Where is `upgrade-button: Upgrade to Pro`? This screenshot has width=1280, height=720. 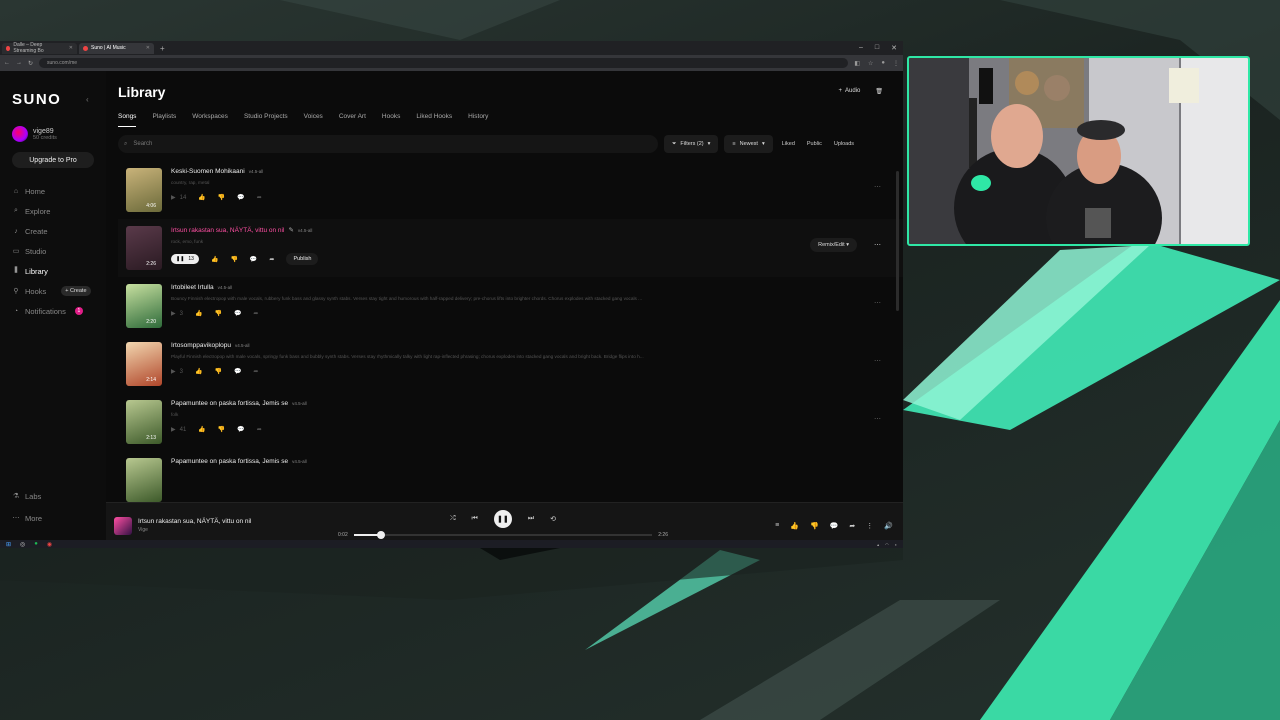
upgrade-button: Upgrade to Pro is located at coordinates (53, 160).